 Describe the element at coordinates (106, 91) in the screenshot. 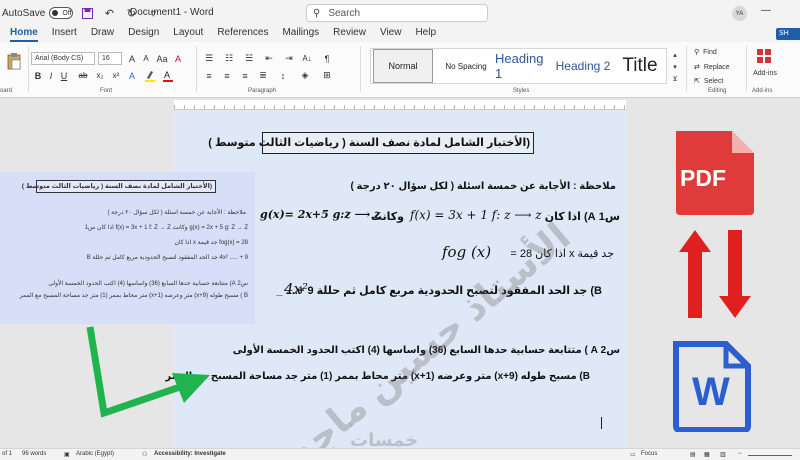

I see `group-font-label: Font` at that location.